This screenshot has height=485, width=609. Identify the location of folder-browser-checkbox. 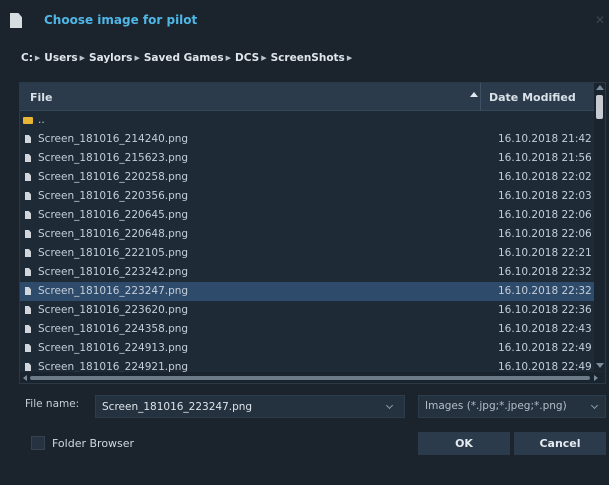
(38, 443).